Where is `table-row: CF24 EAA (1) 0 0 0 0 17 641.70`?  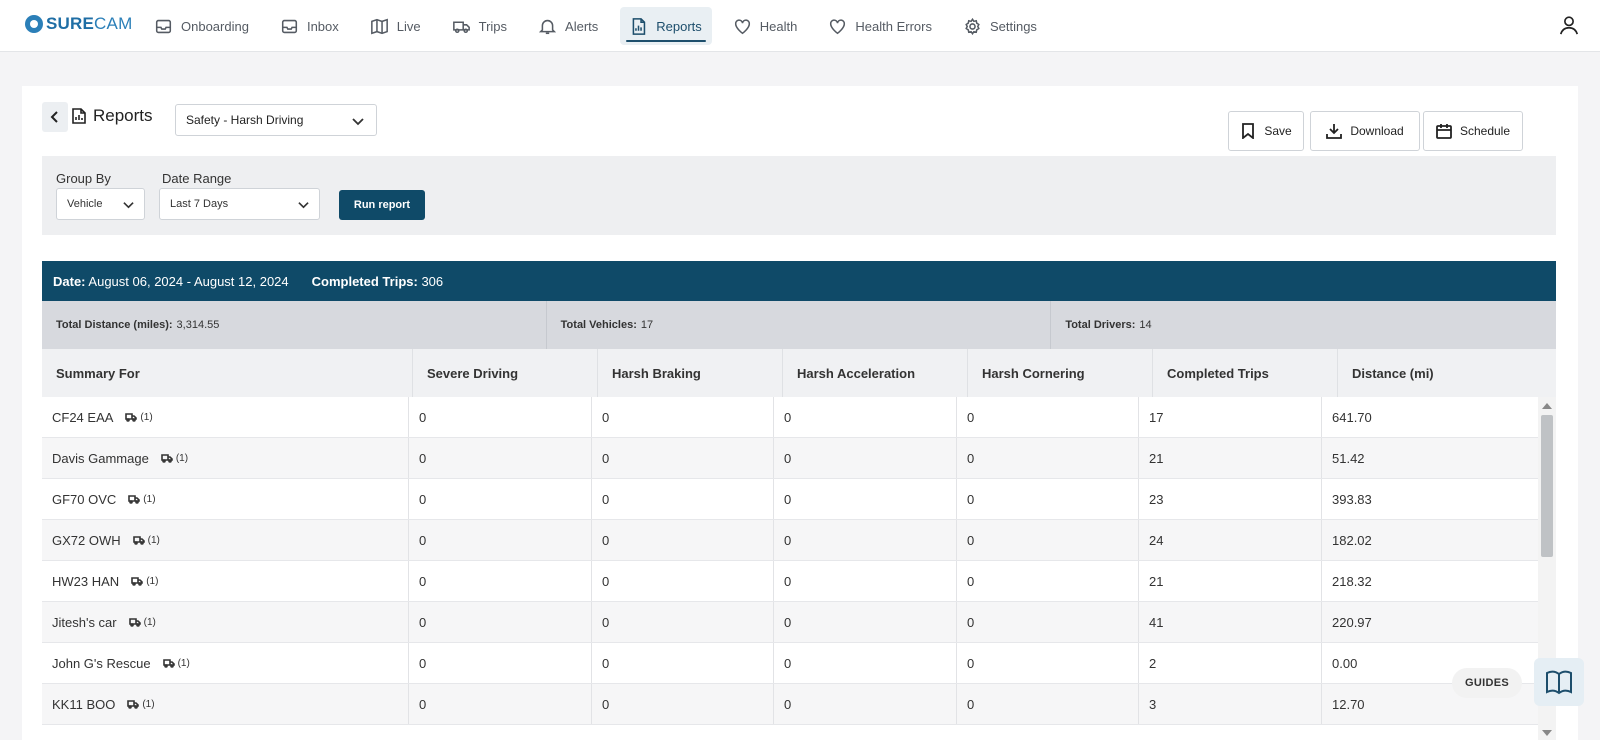
table-row: CF24 EAA (1) 0 0 0 0 17 641.70 is located at coordinates (799, 417).